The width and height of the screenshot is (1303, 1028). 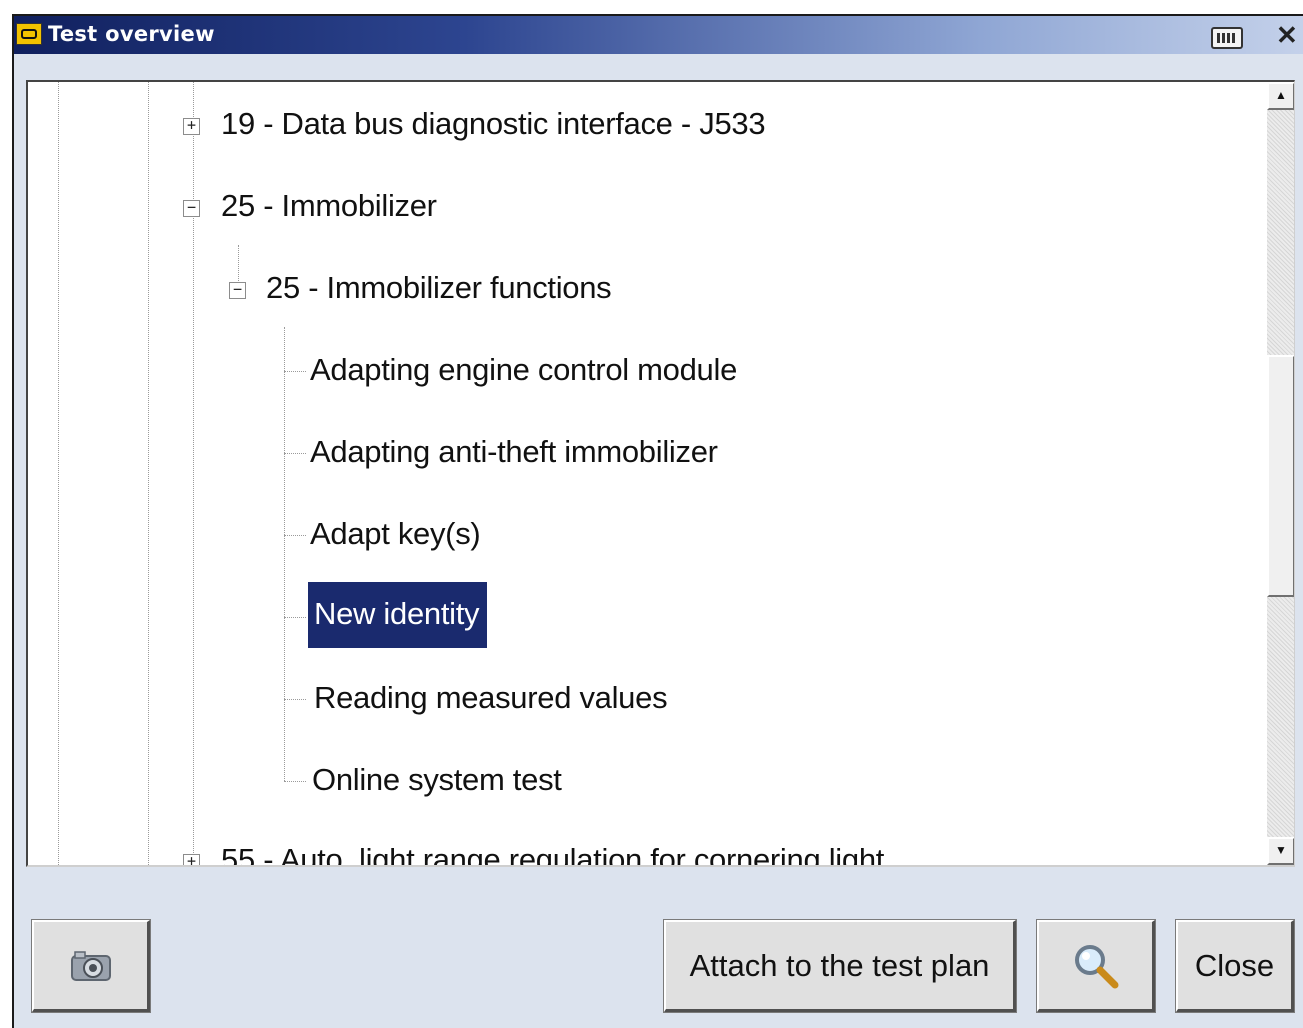 What do you see at coordinates (658, 35) in the screenshot?
I see `title-bar: Test overview ✕` at bounding box center [658, 35].